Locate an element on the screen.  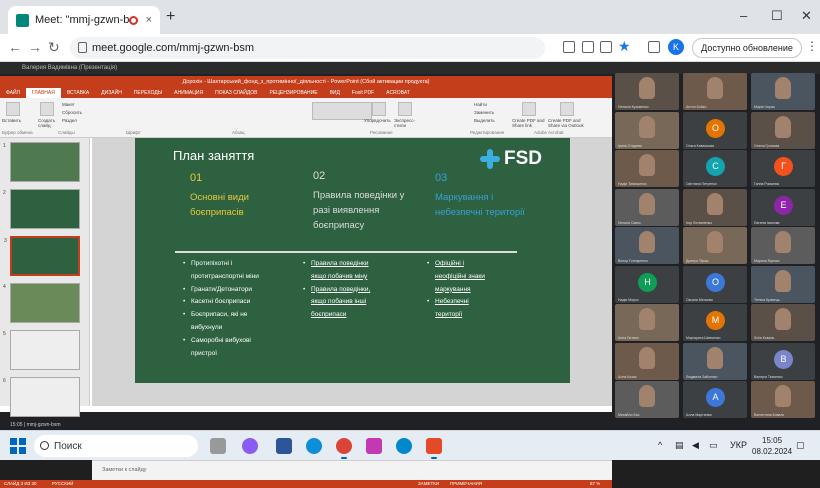
ppt-tab-6: ПОКАЗ СЛАЙДОВ is located at coordinates (236, 93).